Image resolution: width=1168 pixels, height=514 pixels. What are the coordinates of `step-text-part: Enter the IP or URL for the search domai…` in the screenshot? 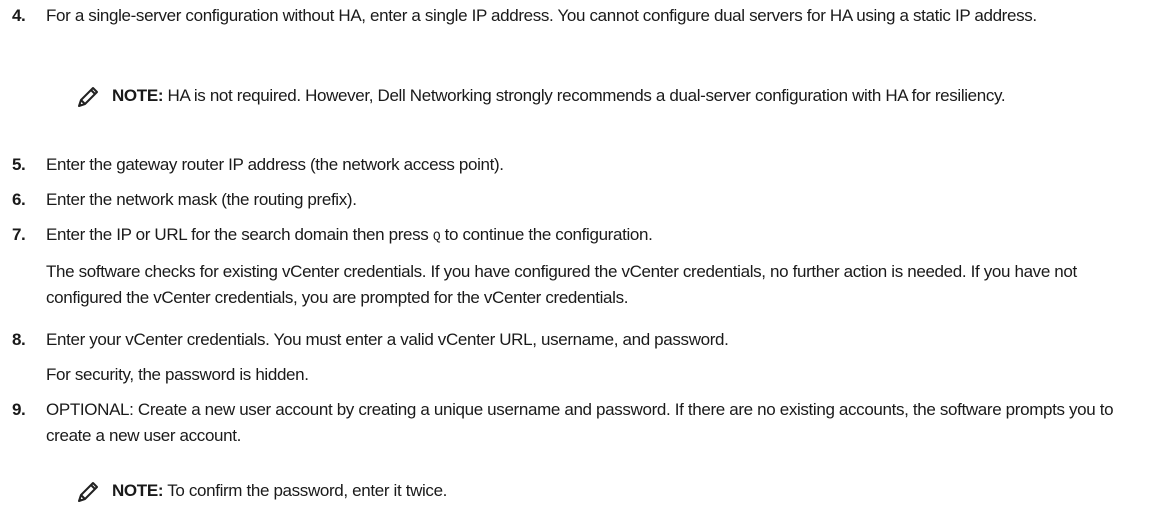 It's located at (239, 234).